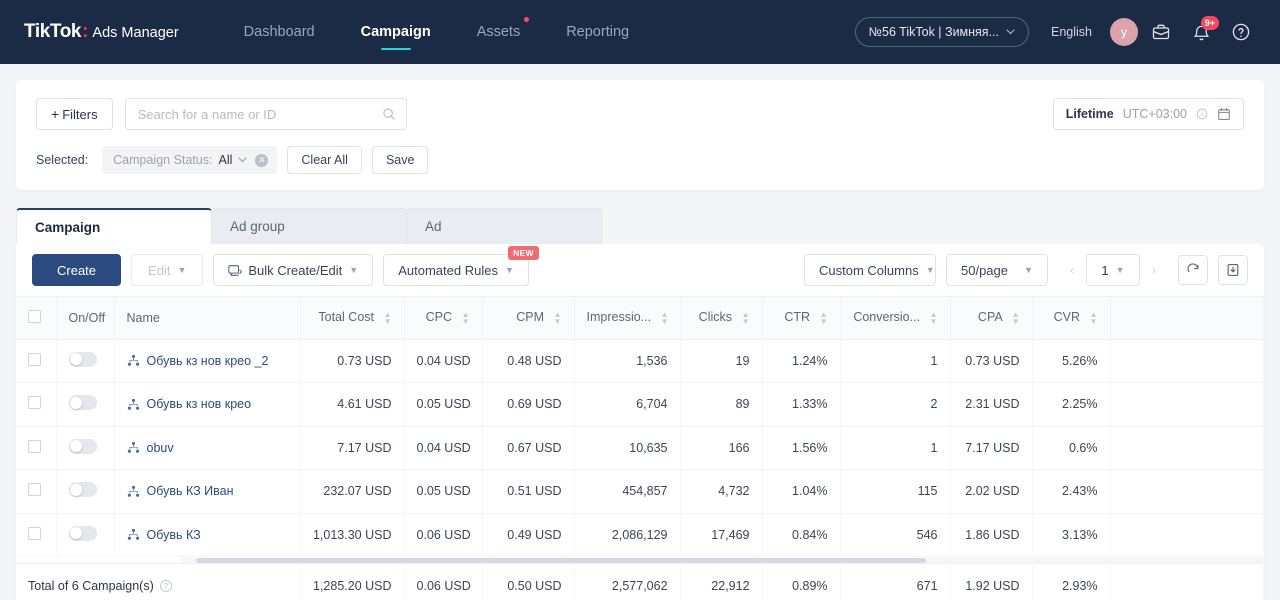 Image resolution: width=1280 pixels, height=600 pixels. I want to click on total-conversions: 671, so click(895, 582).